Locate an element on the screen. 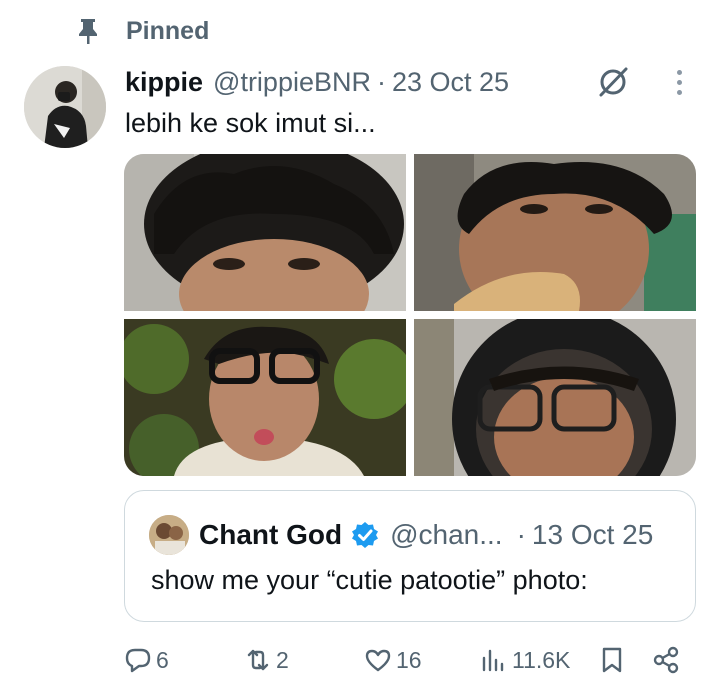 This screenshot has width=720, height=693. grok-icon is located at coordinates (613, 82).